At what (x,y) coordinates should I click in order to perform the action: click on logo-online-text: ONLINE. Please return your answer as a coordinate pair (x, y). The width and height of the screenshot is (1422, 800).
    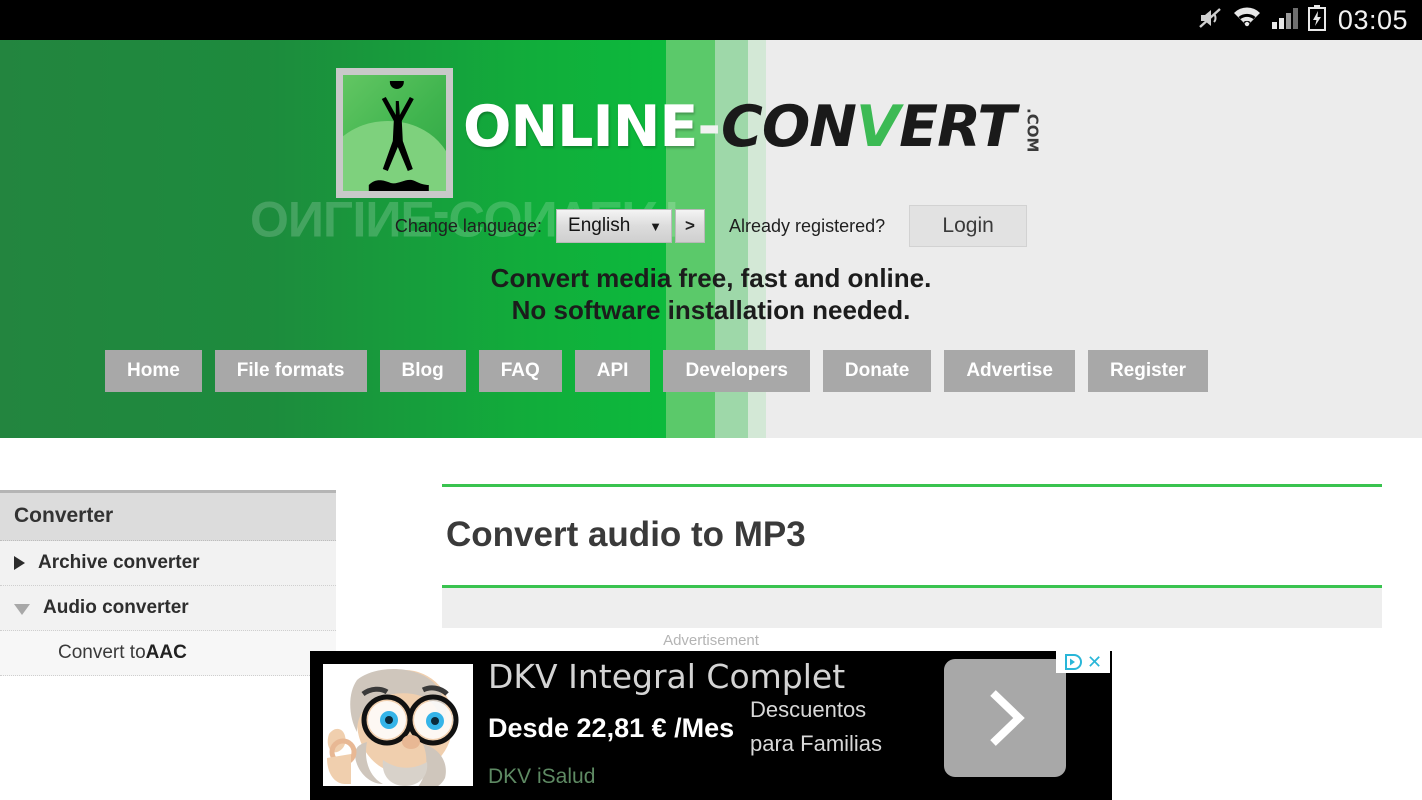
    Looking at the image, I should click on (580, 127).